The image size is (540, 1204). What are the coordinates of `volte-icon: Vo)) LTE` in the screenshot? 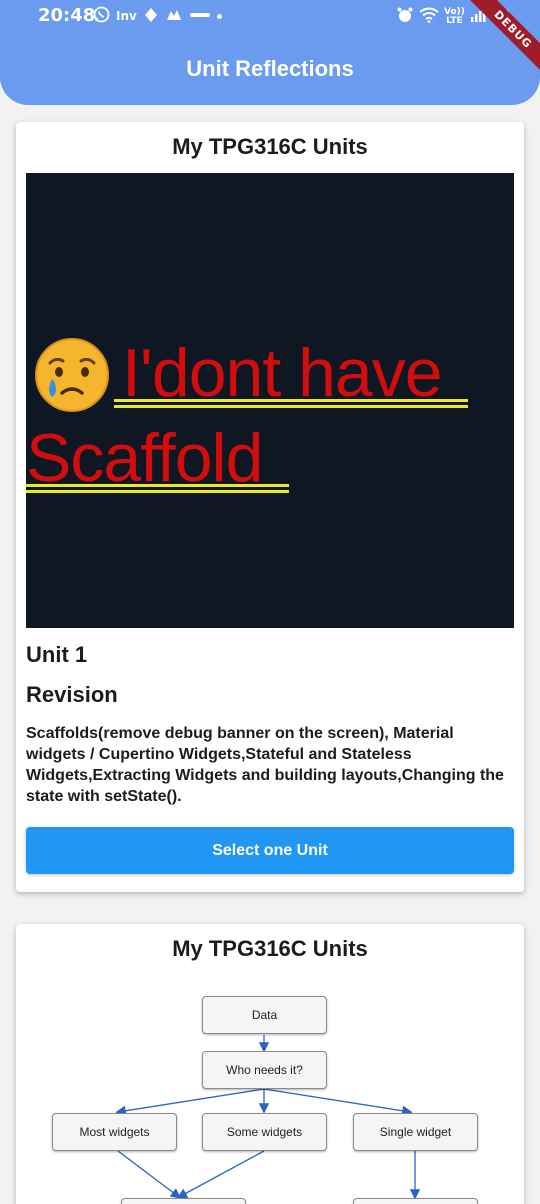 It's located at (454, 16).